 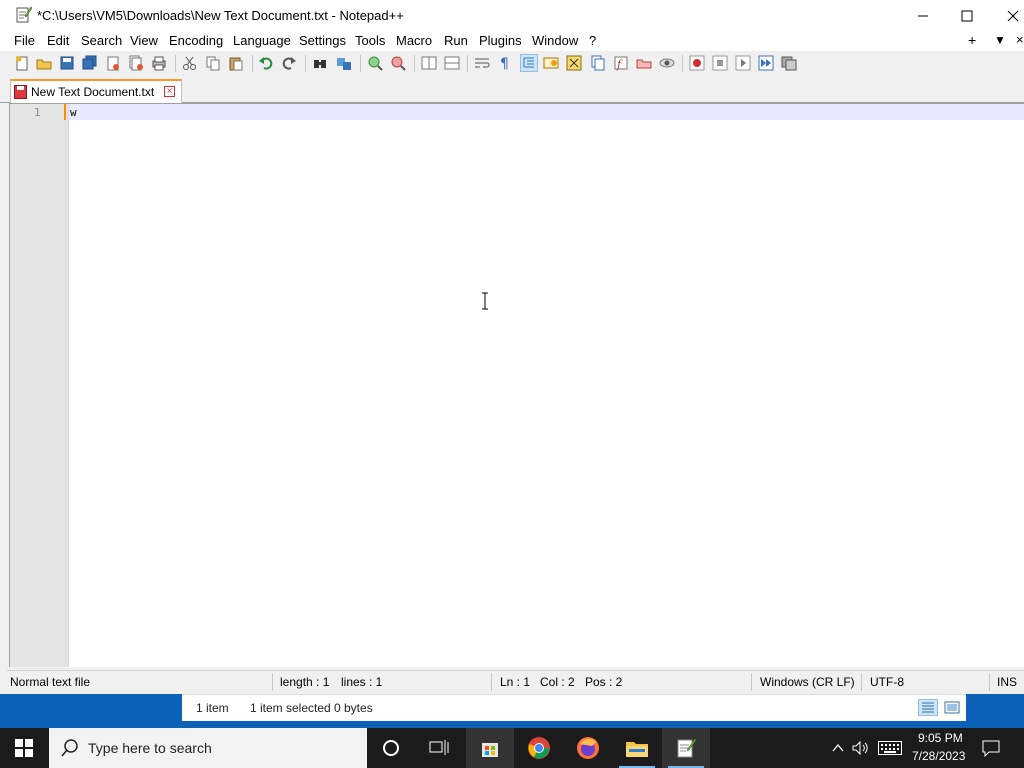 I want to click on copy-icon, so click(x=213, y=63).